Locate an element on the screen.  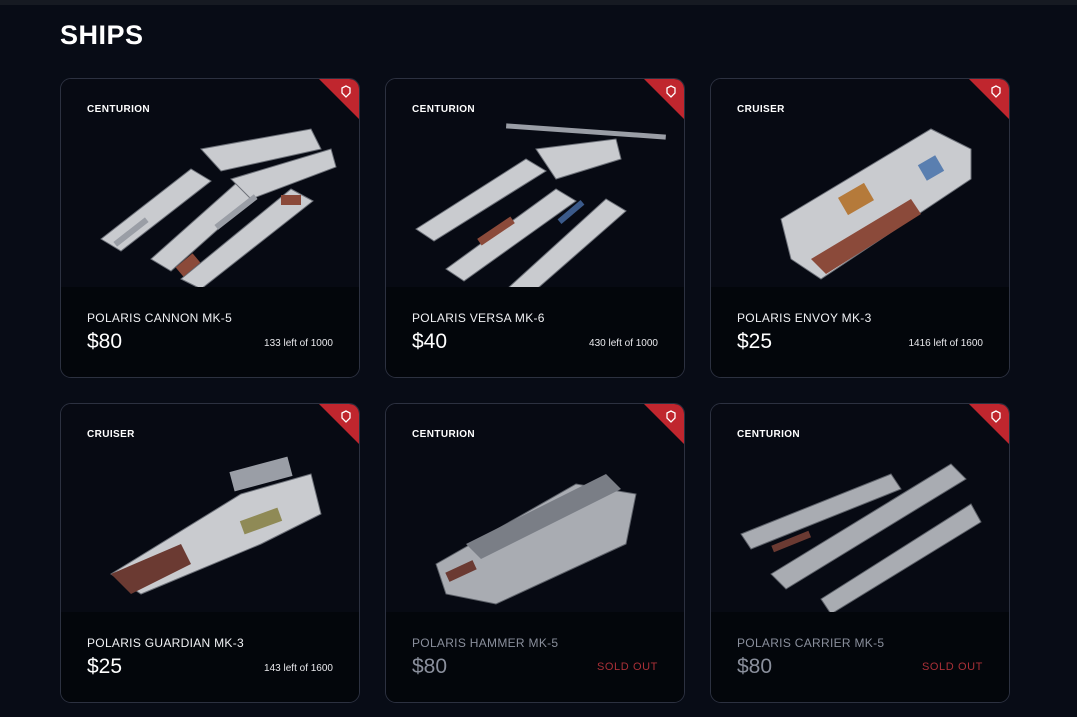
ship-name: POLARIS ENVOY MK-3 is located at coordinates (804, 318).